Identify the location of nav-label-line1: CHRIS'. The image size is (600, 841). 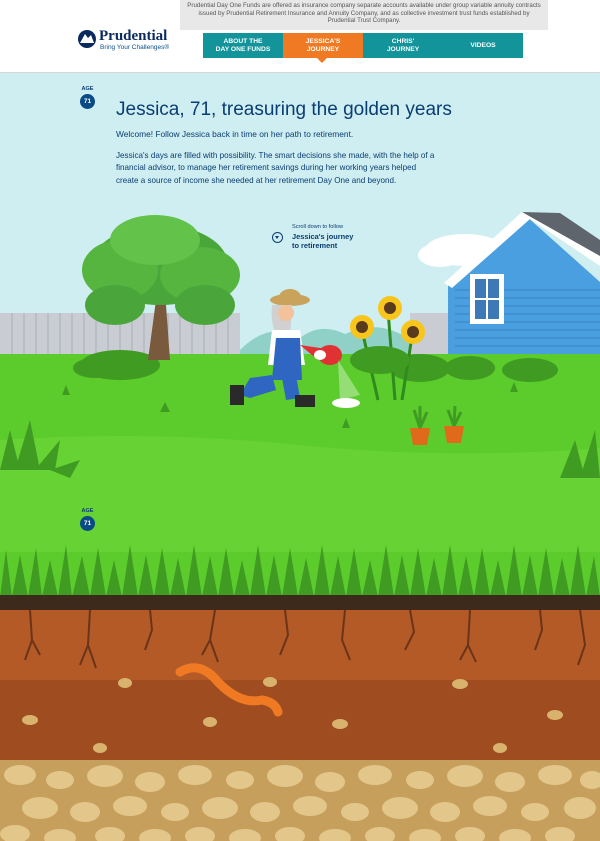
(403, 41).